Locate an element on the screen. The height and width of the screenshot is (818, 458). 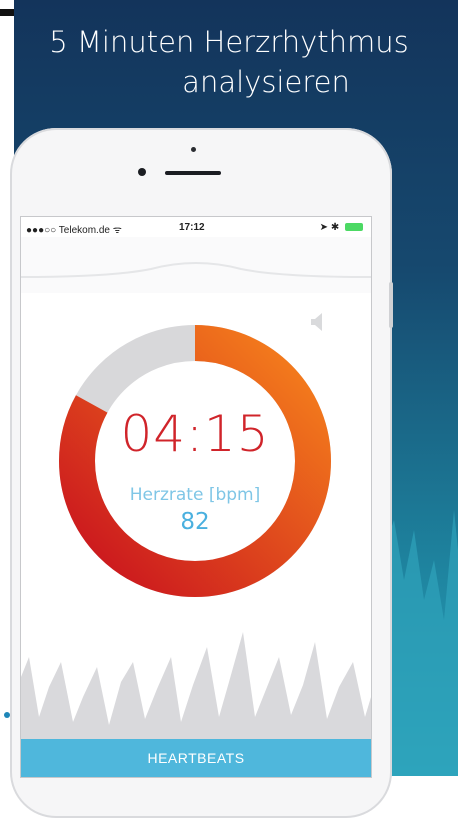
heart-rate-label: Herzrate [bpm] is located at coordinates (195, 495).